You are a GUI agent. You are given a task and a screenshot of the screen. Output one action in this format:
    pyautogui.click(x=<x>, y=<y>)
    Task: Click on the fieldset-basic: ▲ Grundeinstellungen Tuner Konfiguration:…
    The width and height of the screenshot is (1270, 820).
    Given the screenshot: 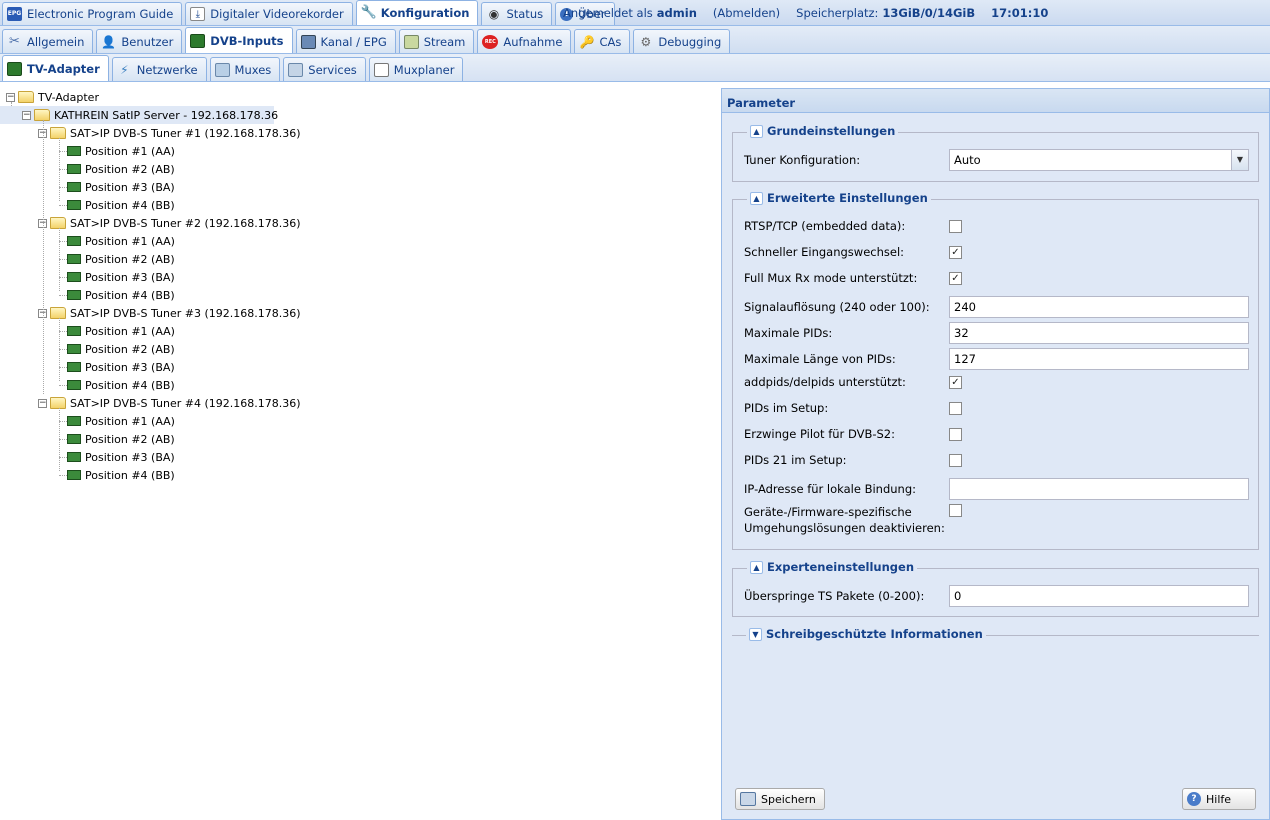 What is the action you would take?
    pyautogui.click(x=995, y=153)
    